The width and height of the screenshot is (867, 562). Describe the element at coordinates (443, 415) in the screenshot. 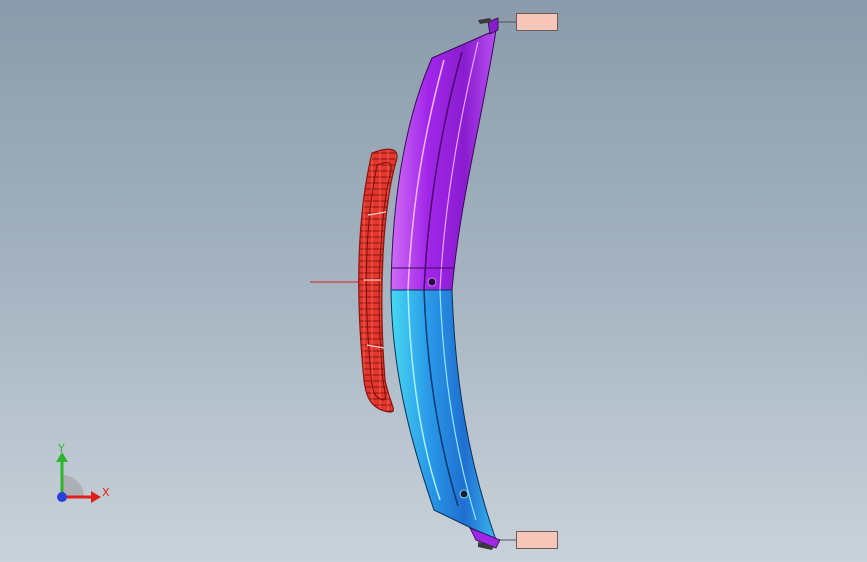

I see `lower-panel-body` at that location.